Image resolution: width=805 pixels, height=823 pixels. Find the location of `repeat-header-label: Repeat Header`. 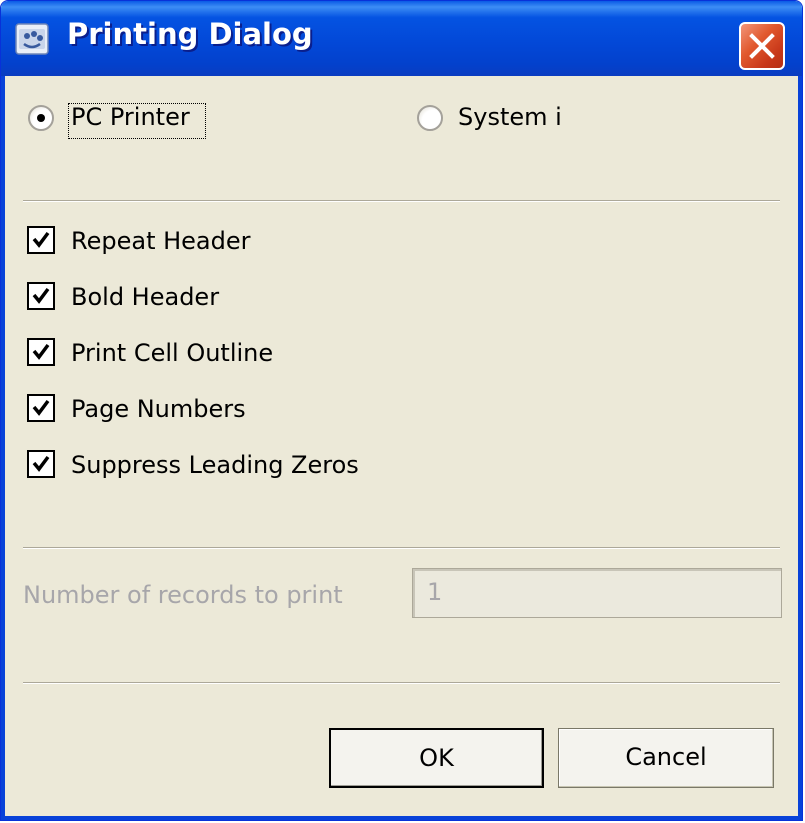

repeat-header-label: Repeat Header is located at coordinates (161, 241).